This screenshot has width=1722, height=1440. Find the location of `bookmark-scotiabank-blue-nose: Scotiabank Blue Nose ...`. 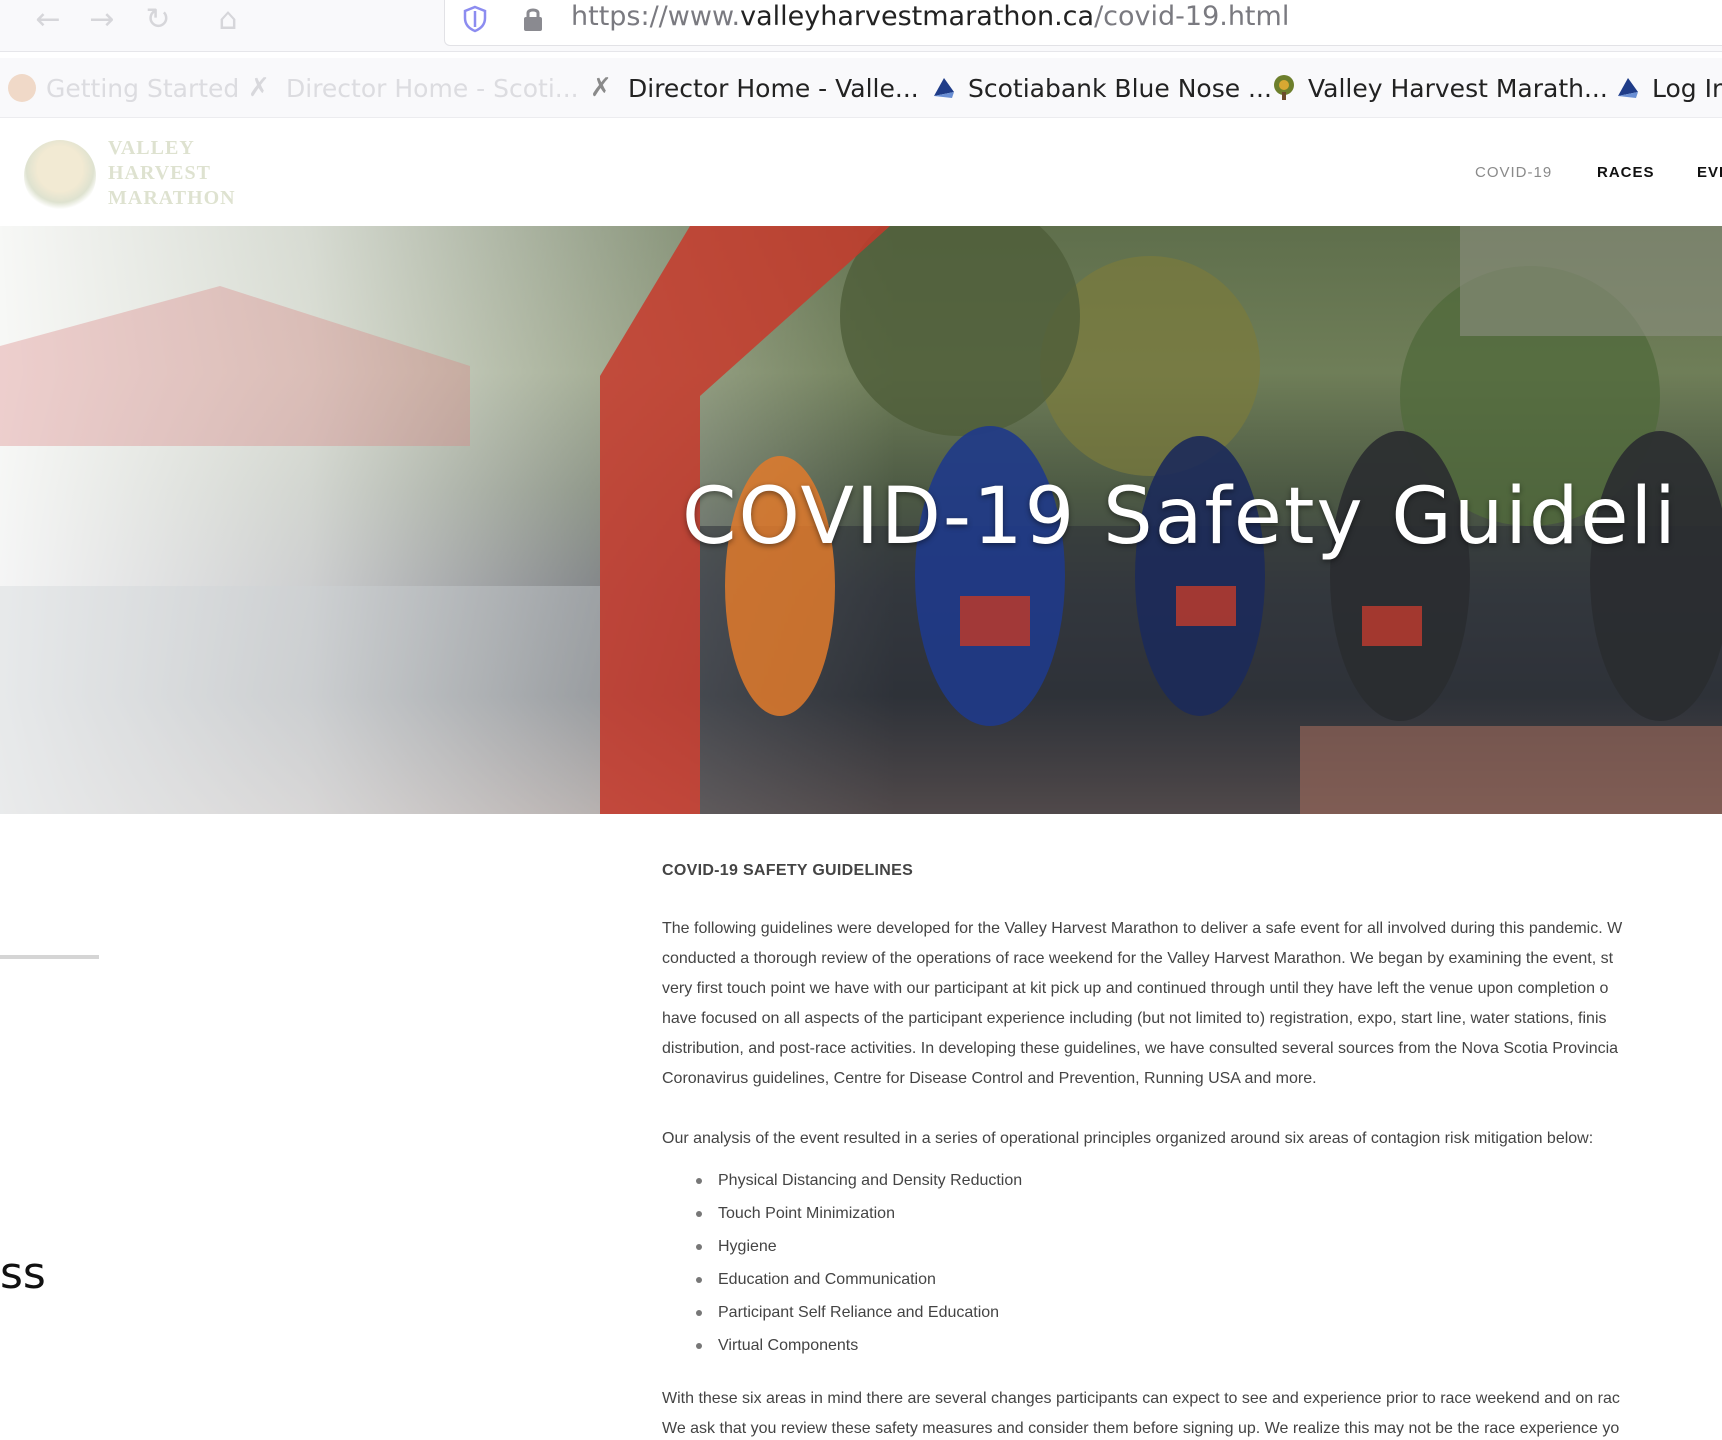

bookmark-scotiabank-blue-nose: Scotiabank Blue Nose ... is located at coordinates (1101, 88).